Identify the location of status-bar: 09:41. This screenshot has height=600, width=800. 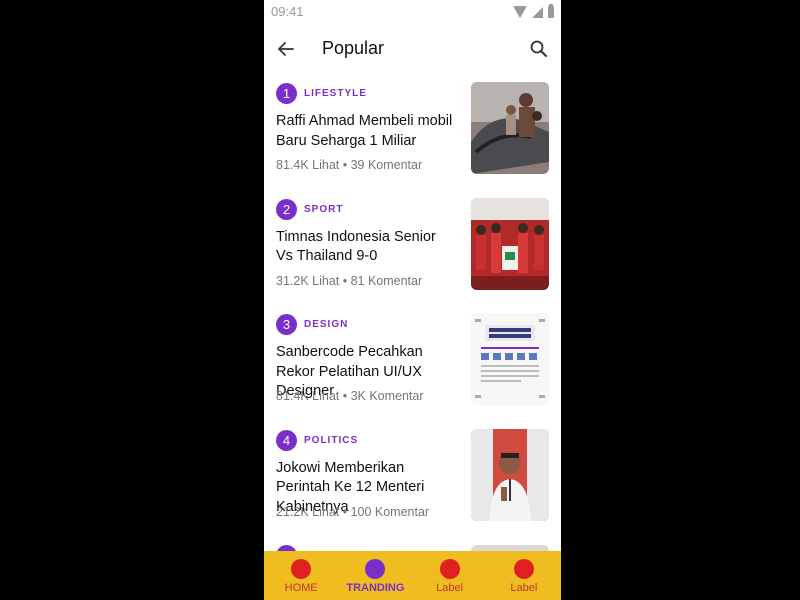
(412, 12).